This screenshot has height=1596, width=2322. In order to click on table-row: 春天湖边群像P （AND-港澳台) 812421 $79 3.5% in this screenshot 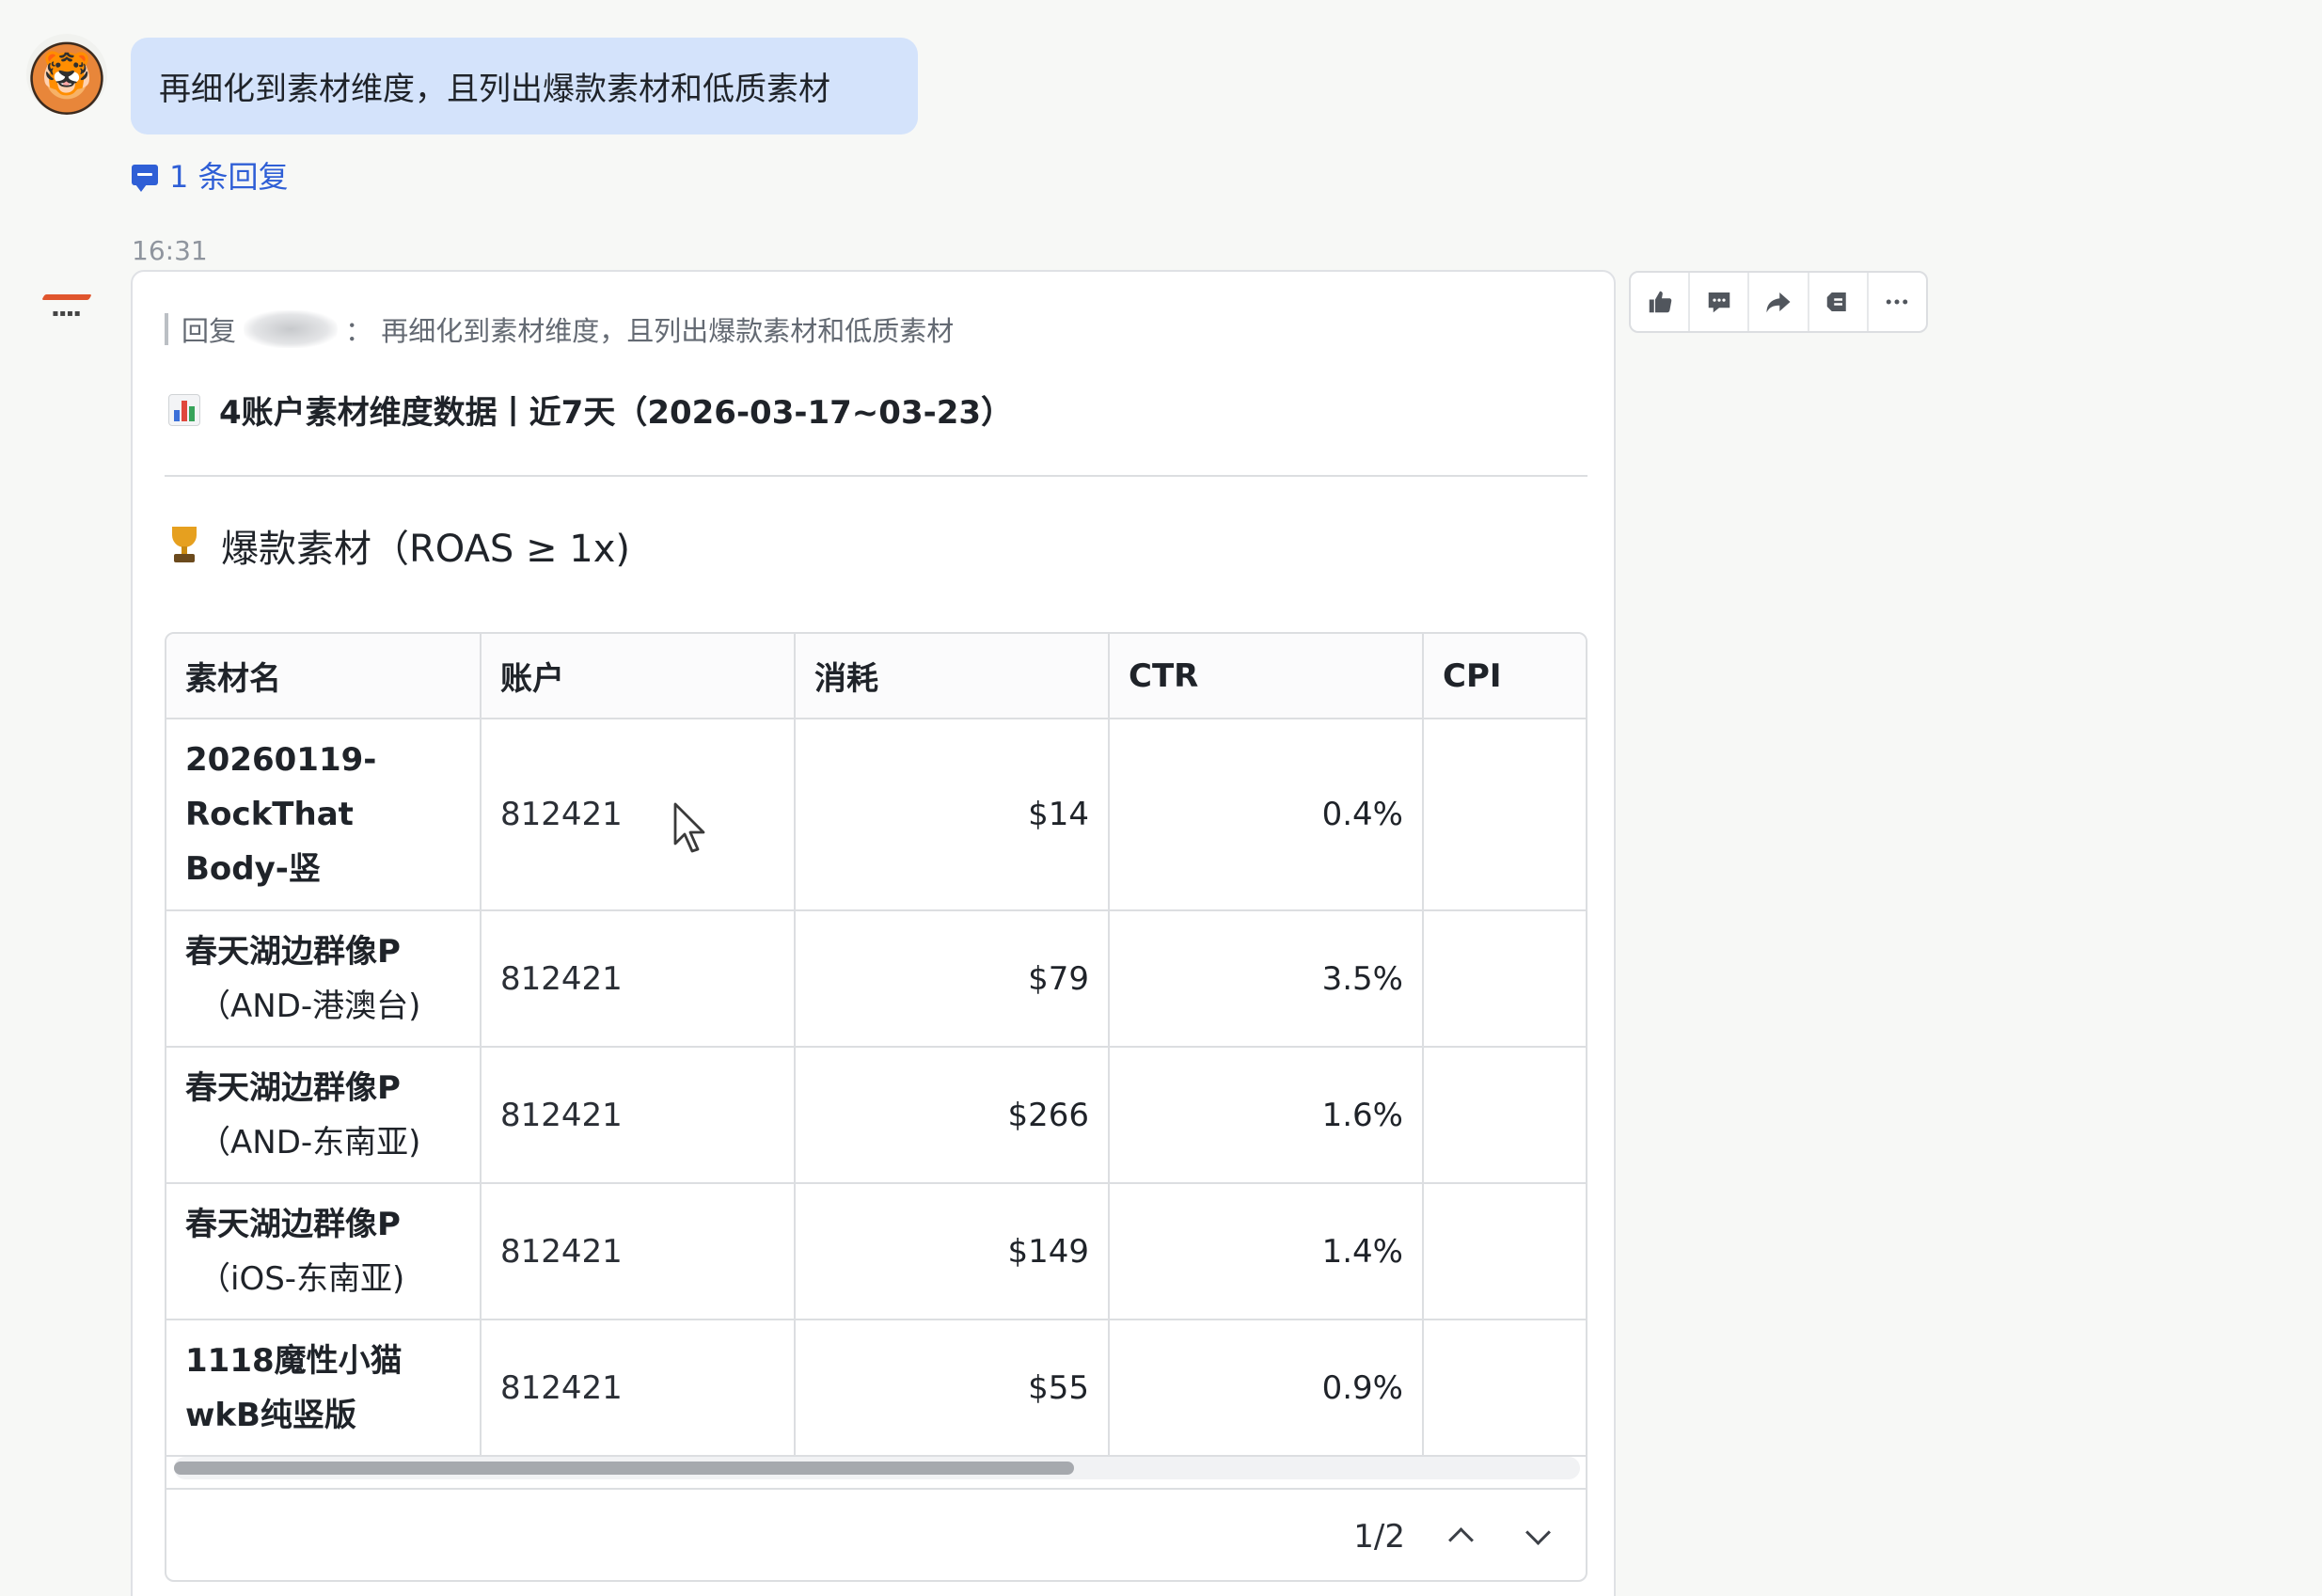, I will do `click(876, 979)`.